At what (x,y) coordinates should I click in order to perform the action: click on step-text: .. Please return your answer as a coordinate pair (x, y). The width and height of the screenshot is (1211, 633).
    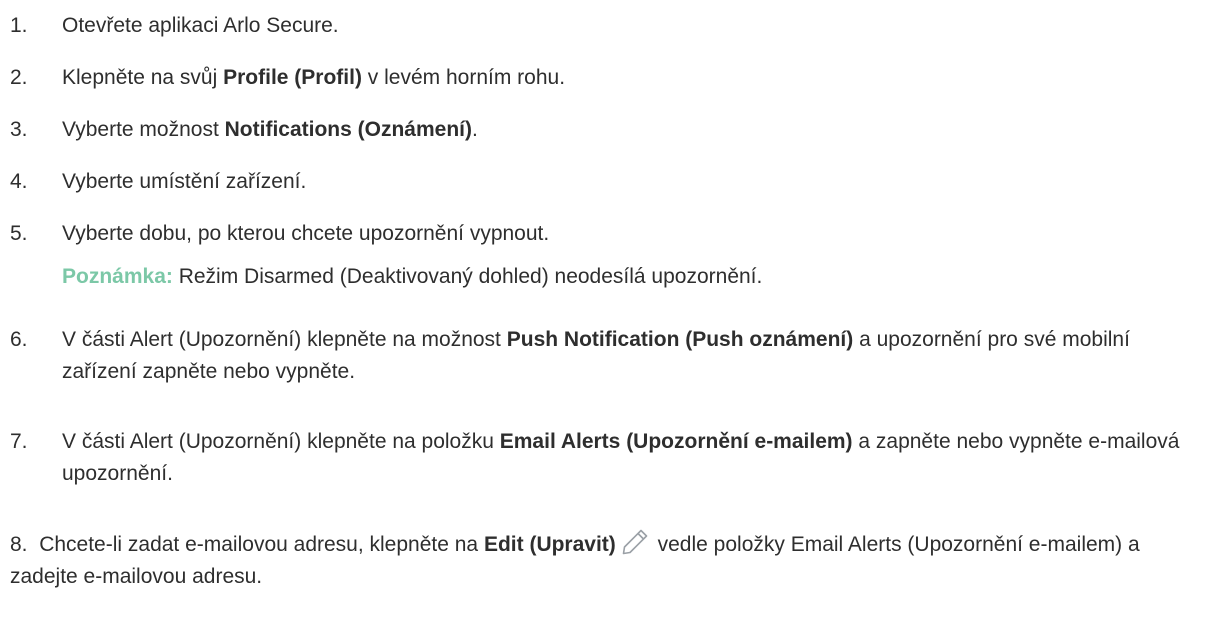
    Looking at the image, I should click on (475, 129).